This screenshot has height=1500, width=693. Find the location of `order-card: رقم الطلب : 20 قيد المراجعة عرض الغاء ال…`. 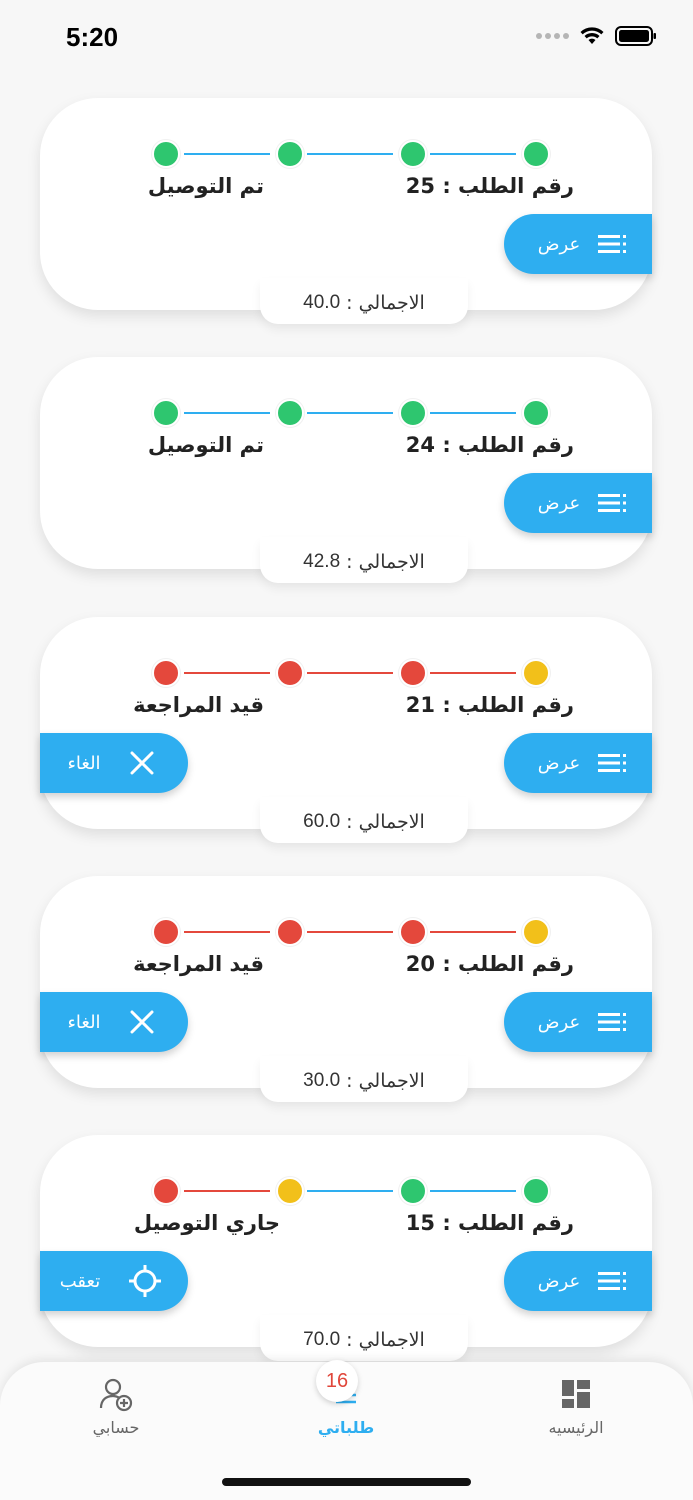

order-card: رقم الطلب : 20 قيد المراجعة عرض الغاء ال… is located at coordinates (346, 989).